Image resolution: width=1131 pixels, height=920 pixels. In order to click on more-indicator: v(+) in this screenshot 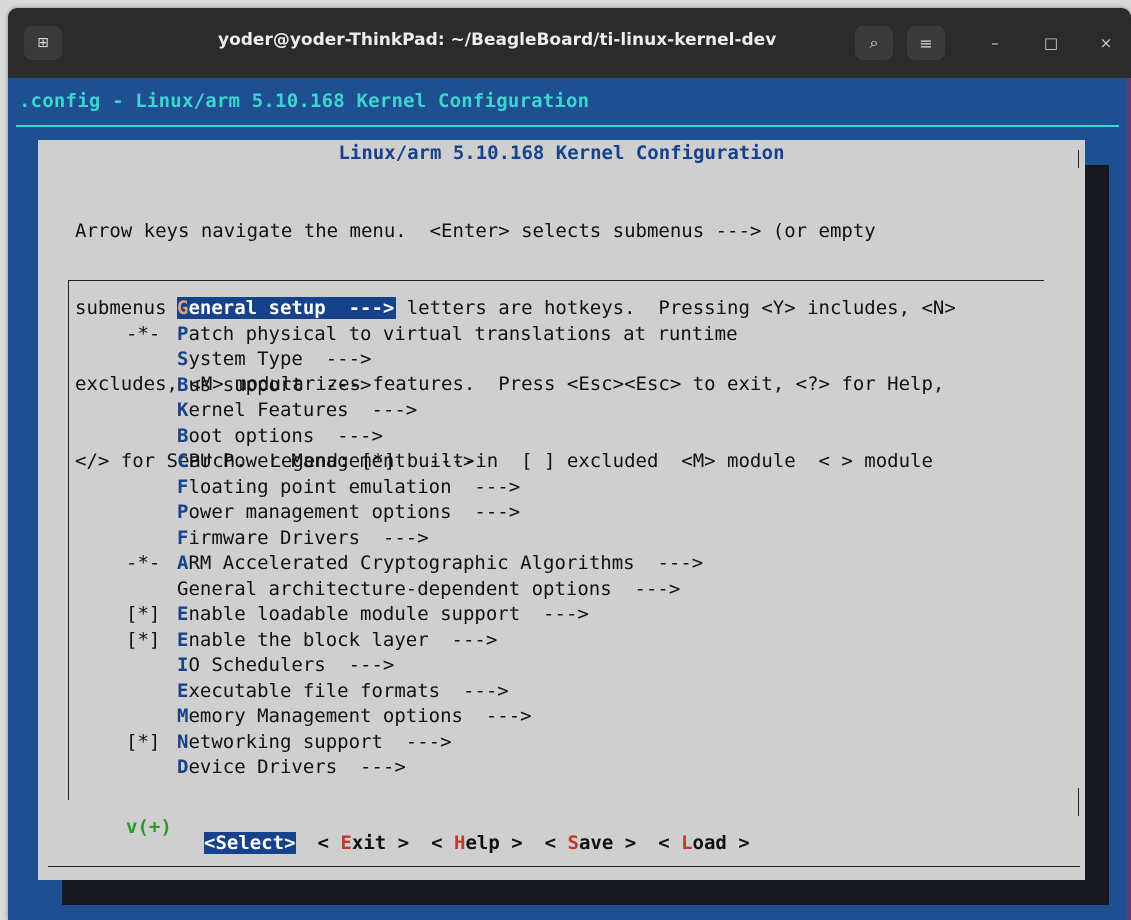, I will do `click(149, 827)`.